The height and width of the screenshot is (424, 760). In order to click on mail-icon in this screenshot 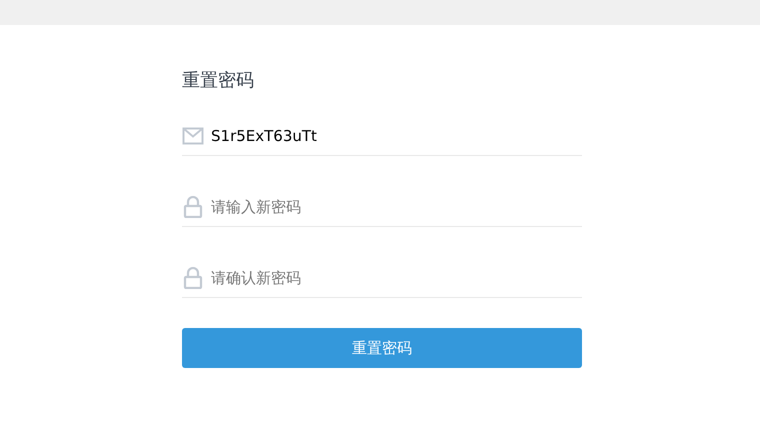, I will do `click(193, 136)`.